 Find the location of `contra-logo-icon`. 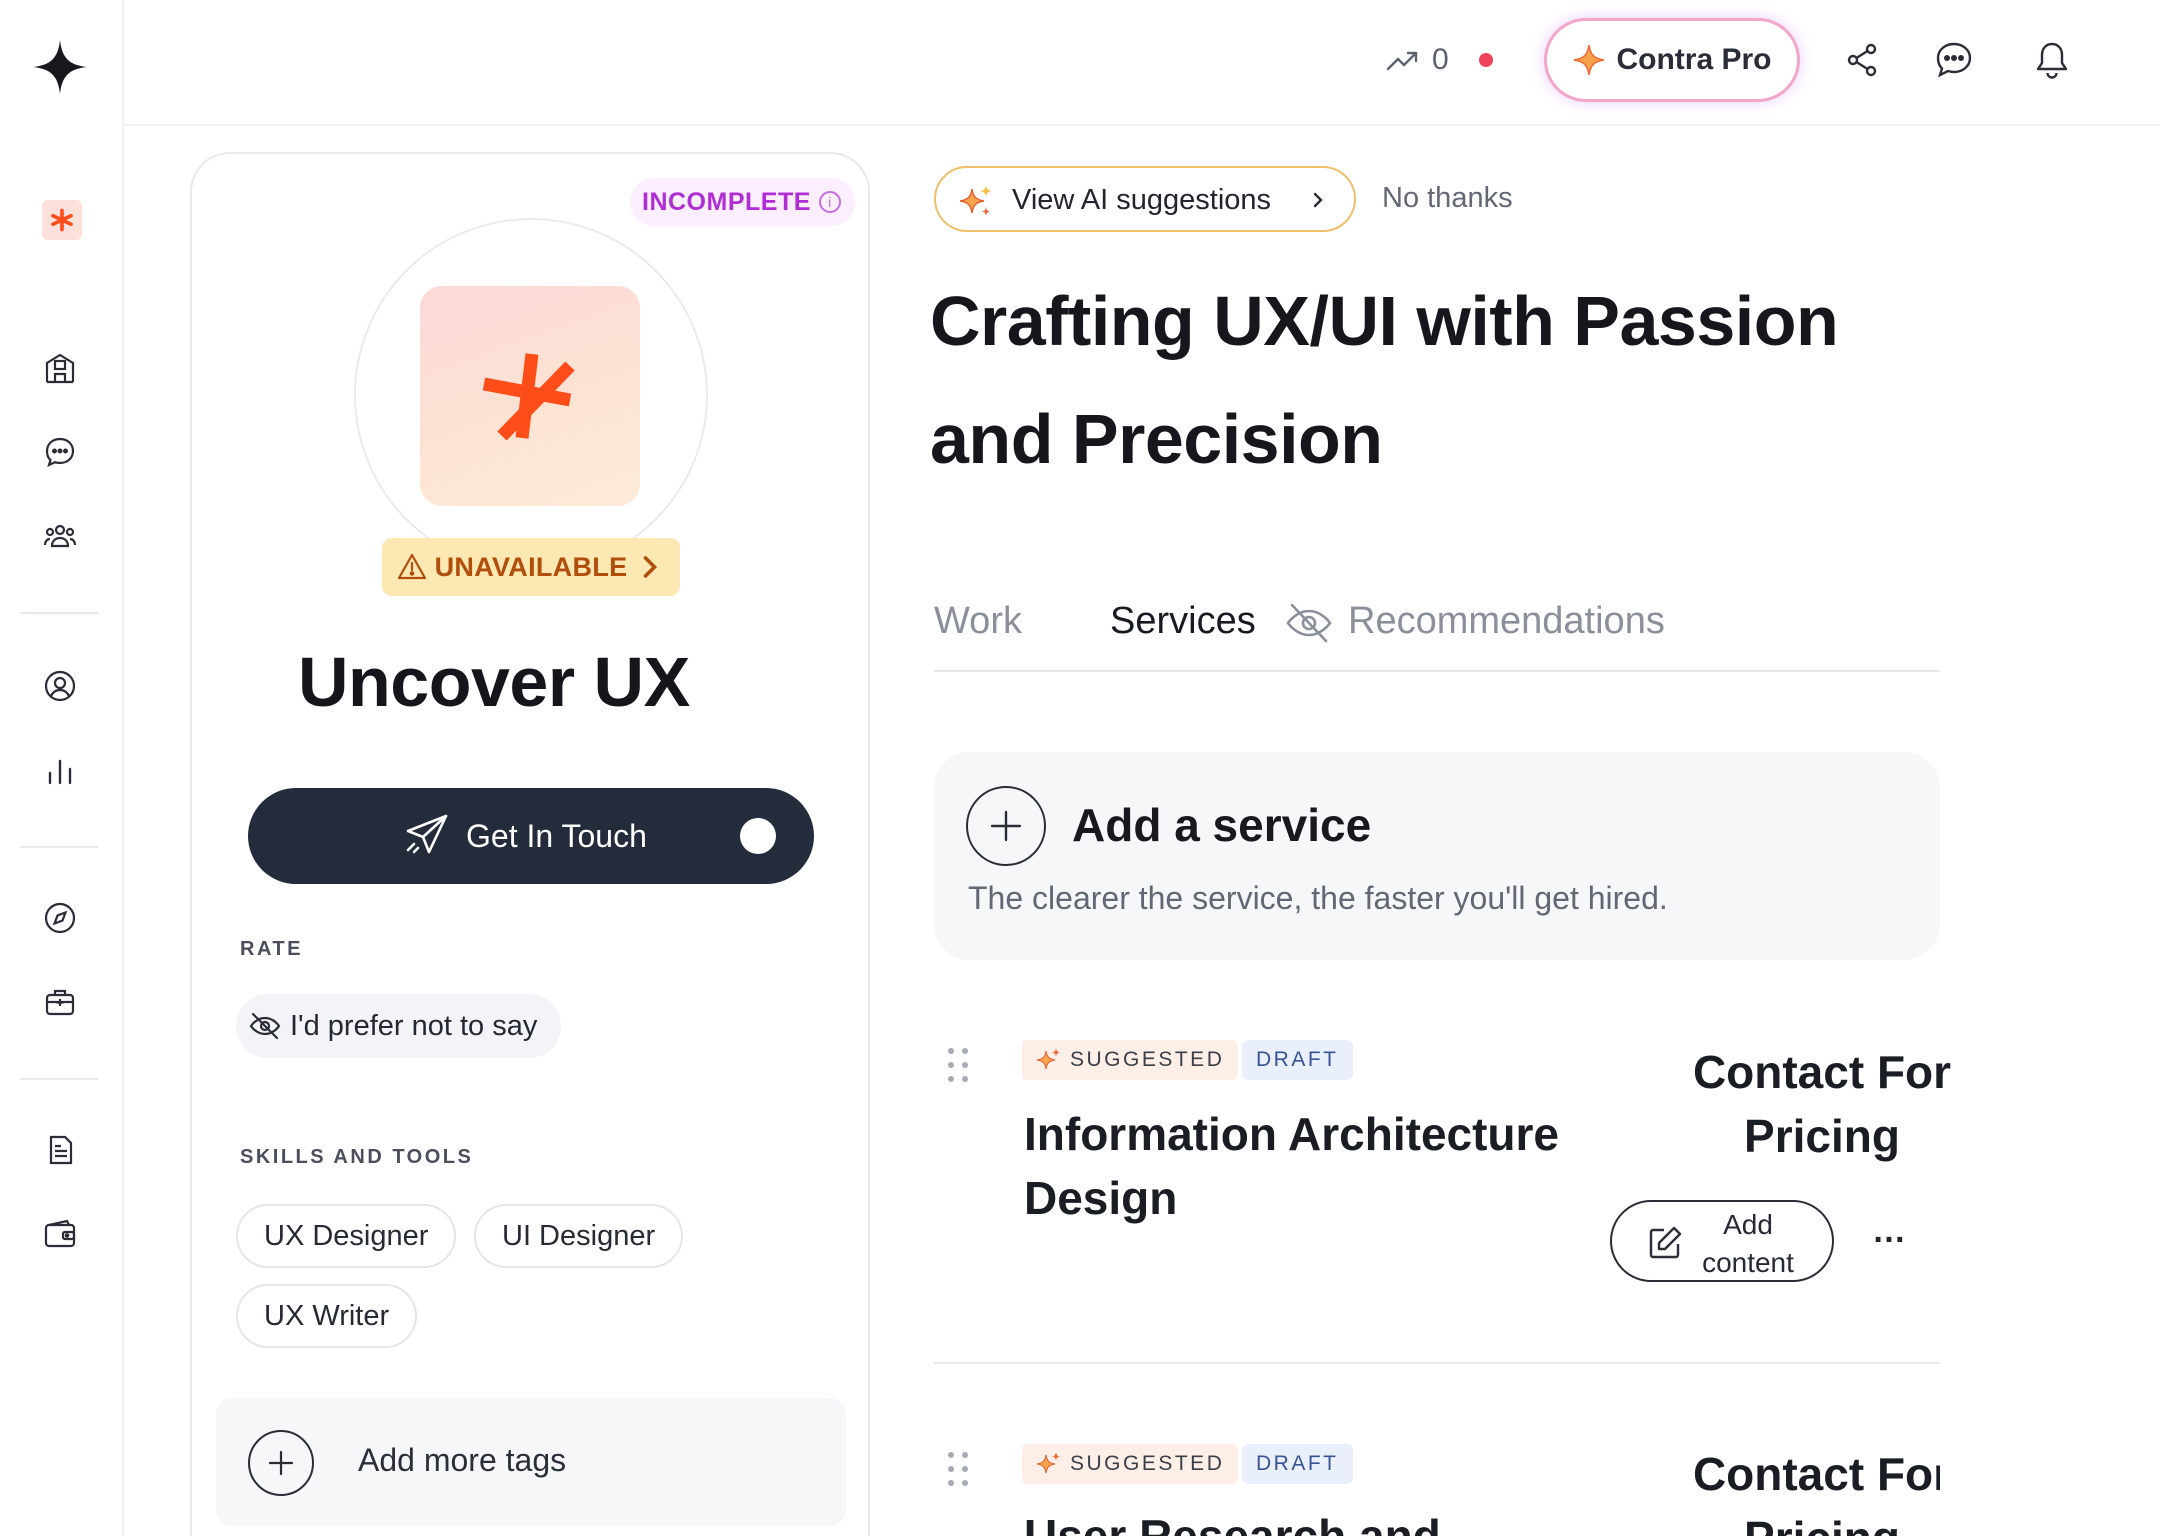

contra-logo-icon is located at coordinates (60, 67).